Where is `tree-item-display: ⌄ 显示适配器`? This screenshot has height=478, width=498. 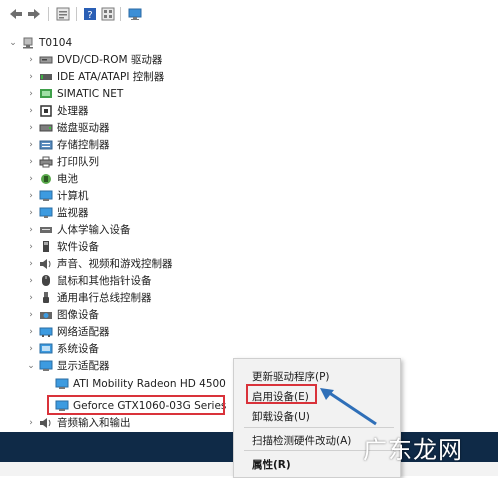
tree-item-display: ⌄ 显示适配器 is located at coordinates (68, 365).